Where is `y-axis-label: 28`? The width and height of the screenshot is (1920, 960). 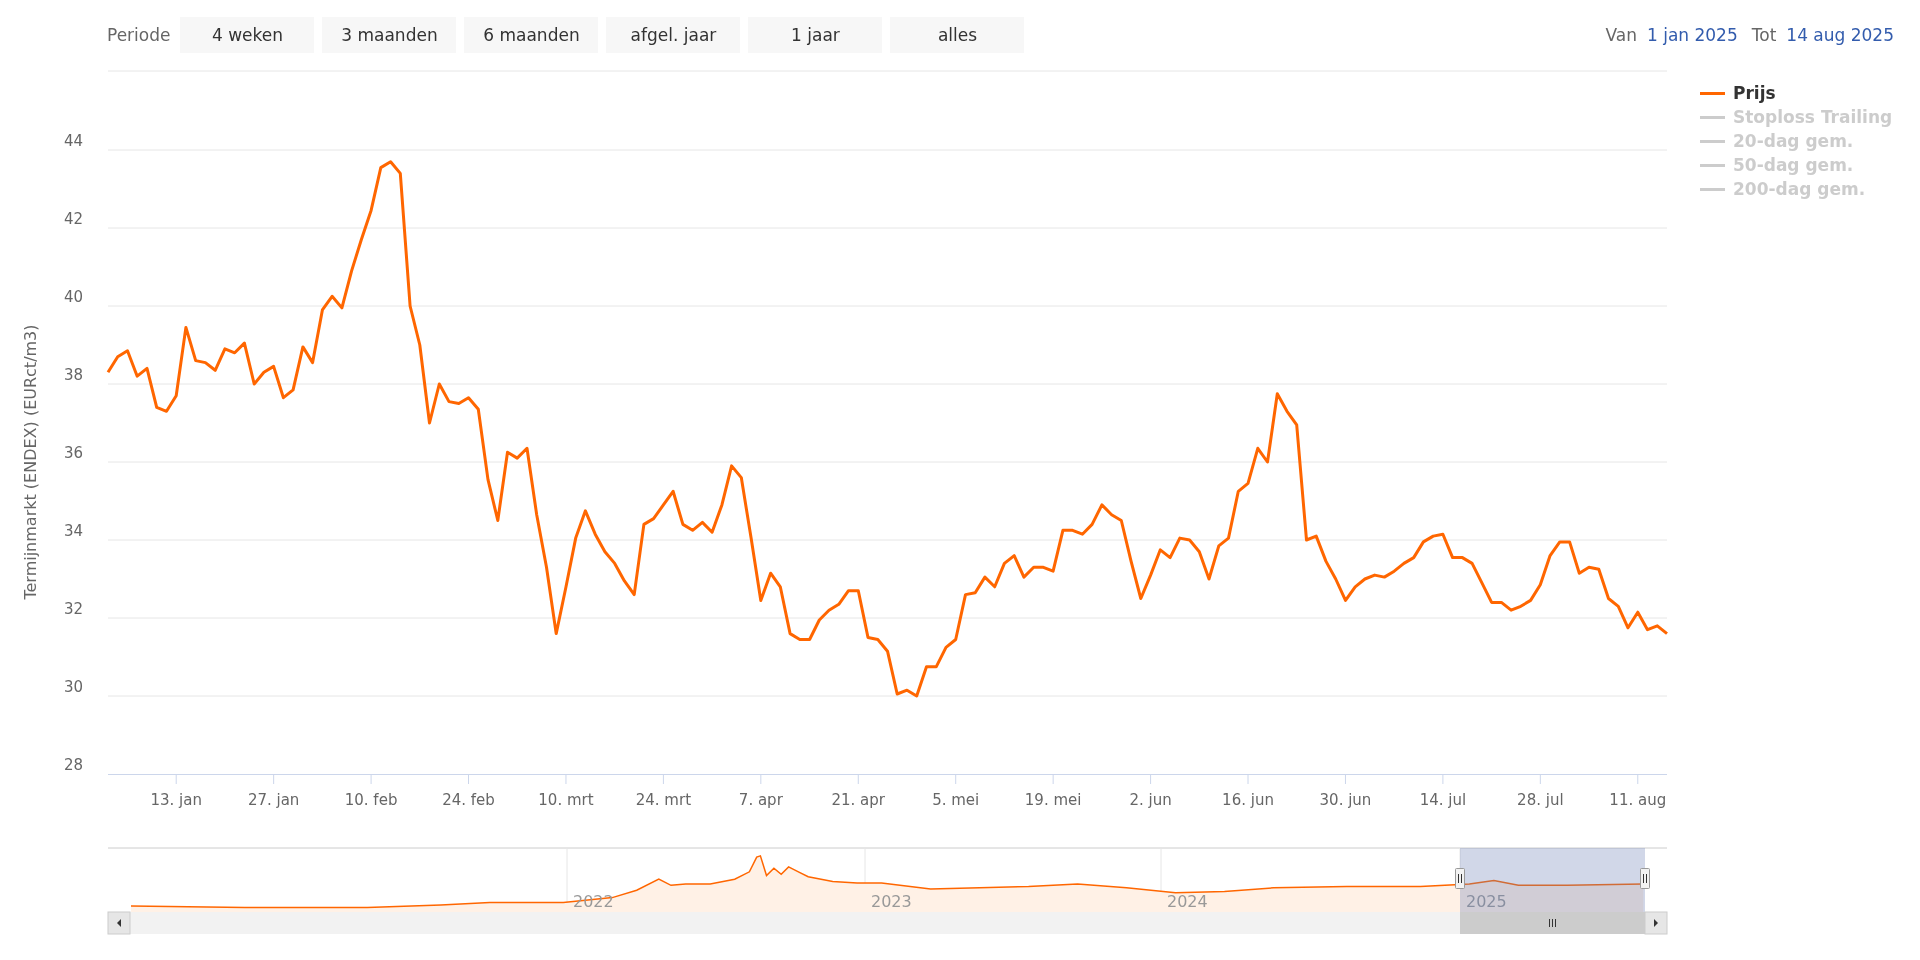 y-axis-label: 28 is located at coordinates (73, 765).